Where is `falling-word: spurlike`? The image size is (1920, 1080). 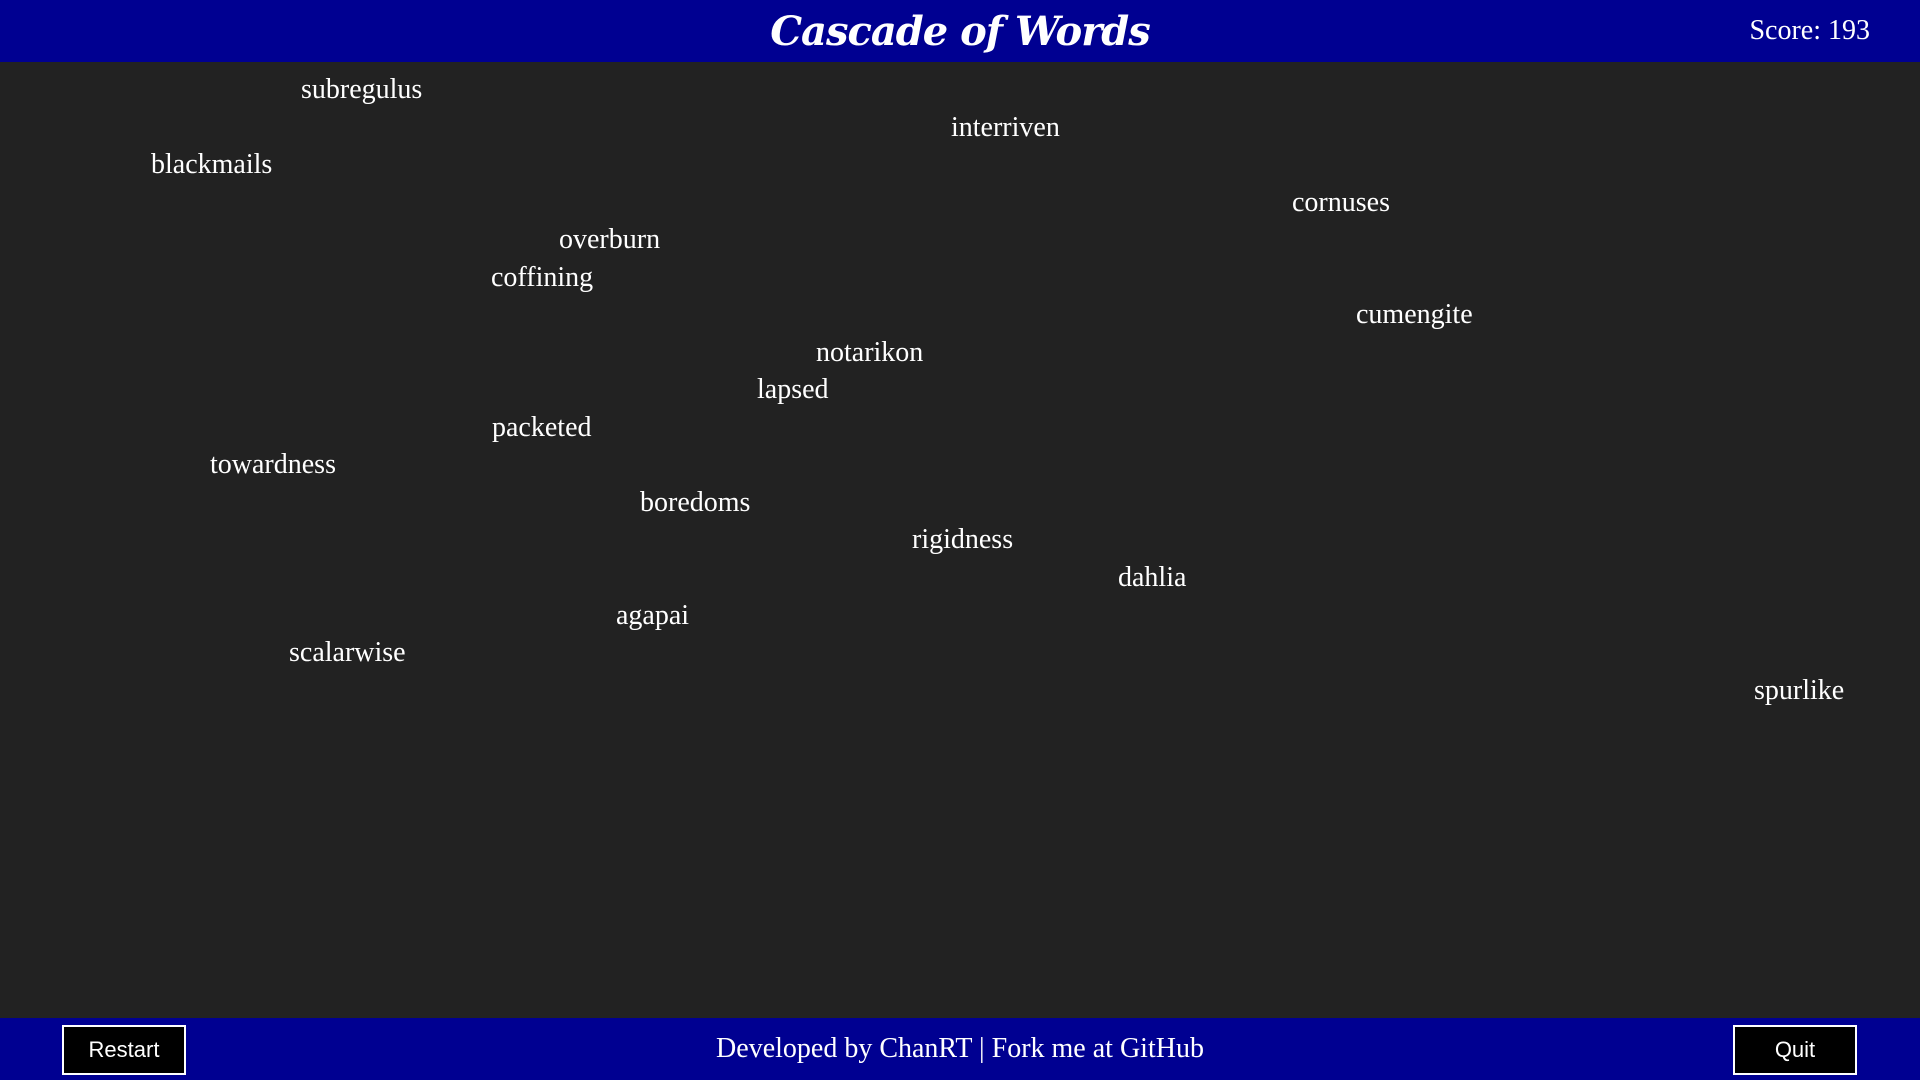
falling-word: spurlike is located at coordinates (1799, 690).